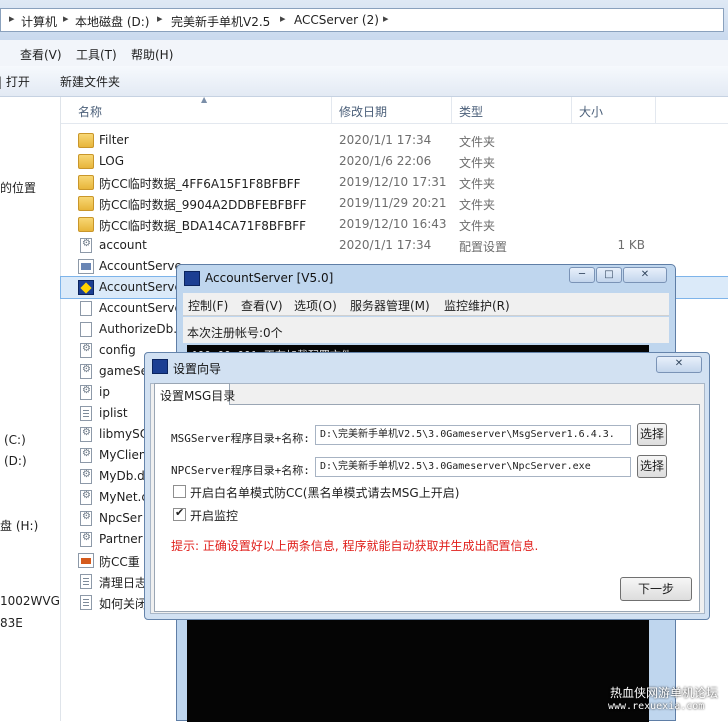 The height and width of the screenshot is (722, 728). What do you see at coordinates (652, 466) in the screenshot?
I see `npc-browse-button: 选择` at bounding box center [652, 466].